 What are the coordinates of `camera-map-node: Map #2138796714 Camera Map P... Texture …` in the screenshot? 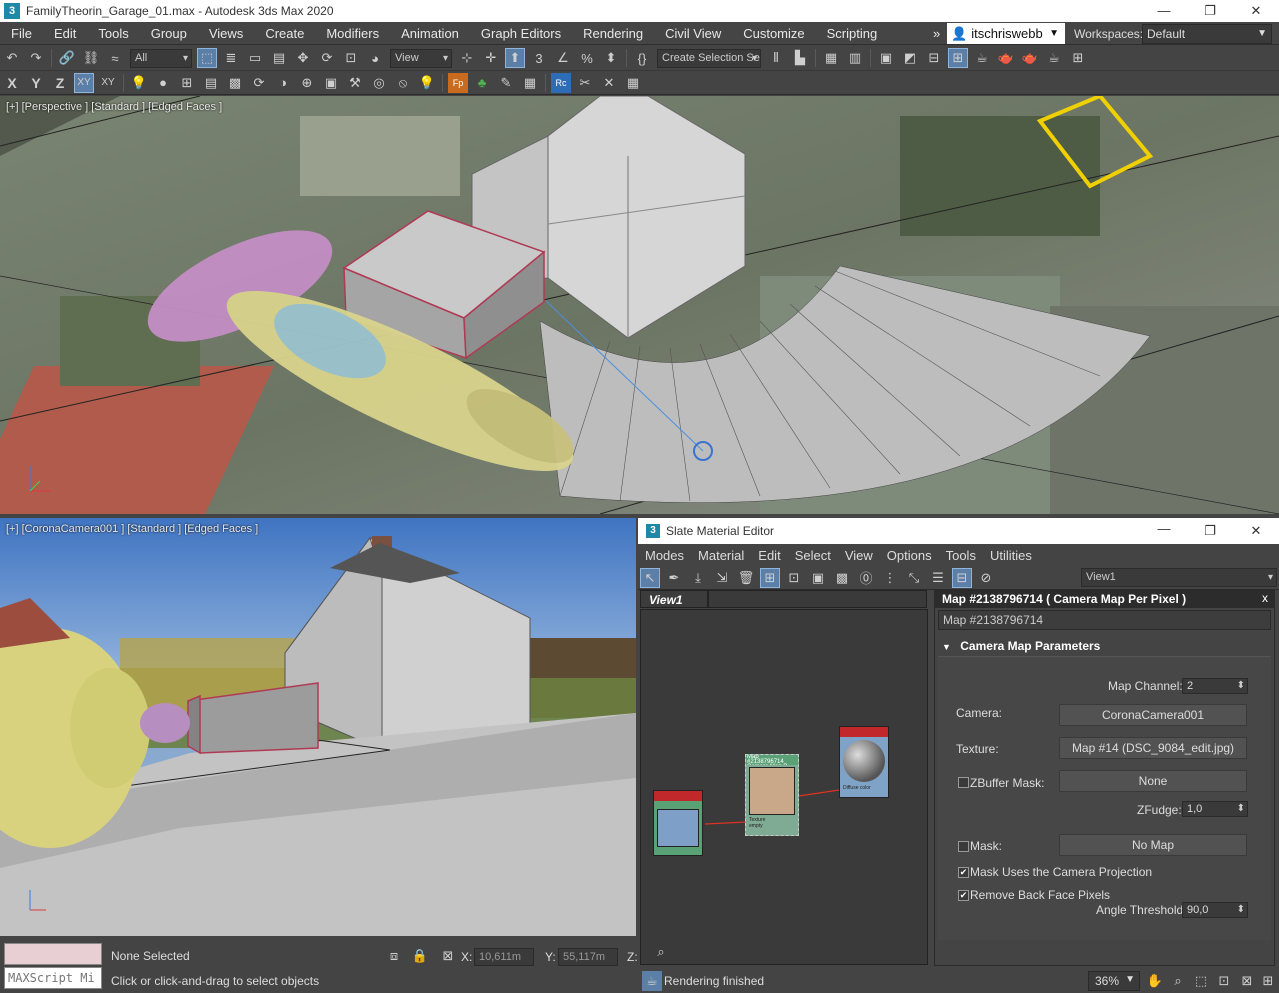 It's located at (772, 795).